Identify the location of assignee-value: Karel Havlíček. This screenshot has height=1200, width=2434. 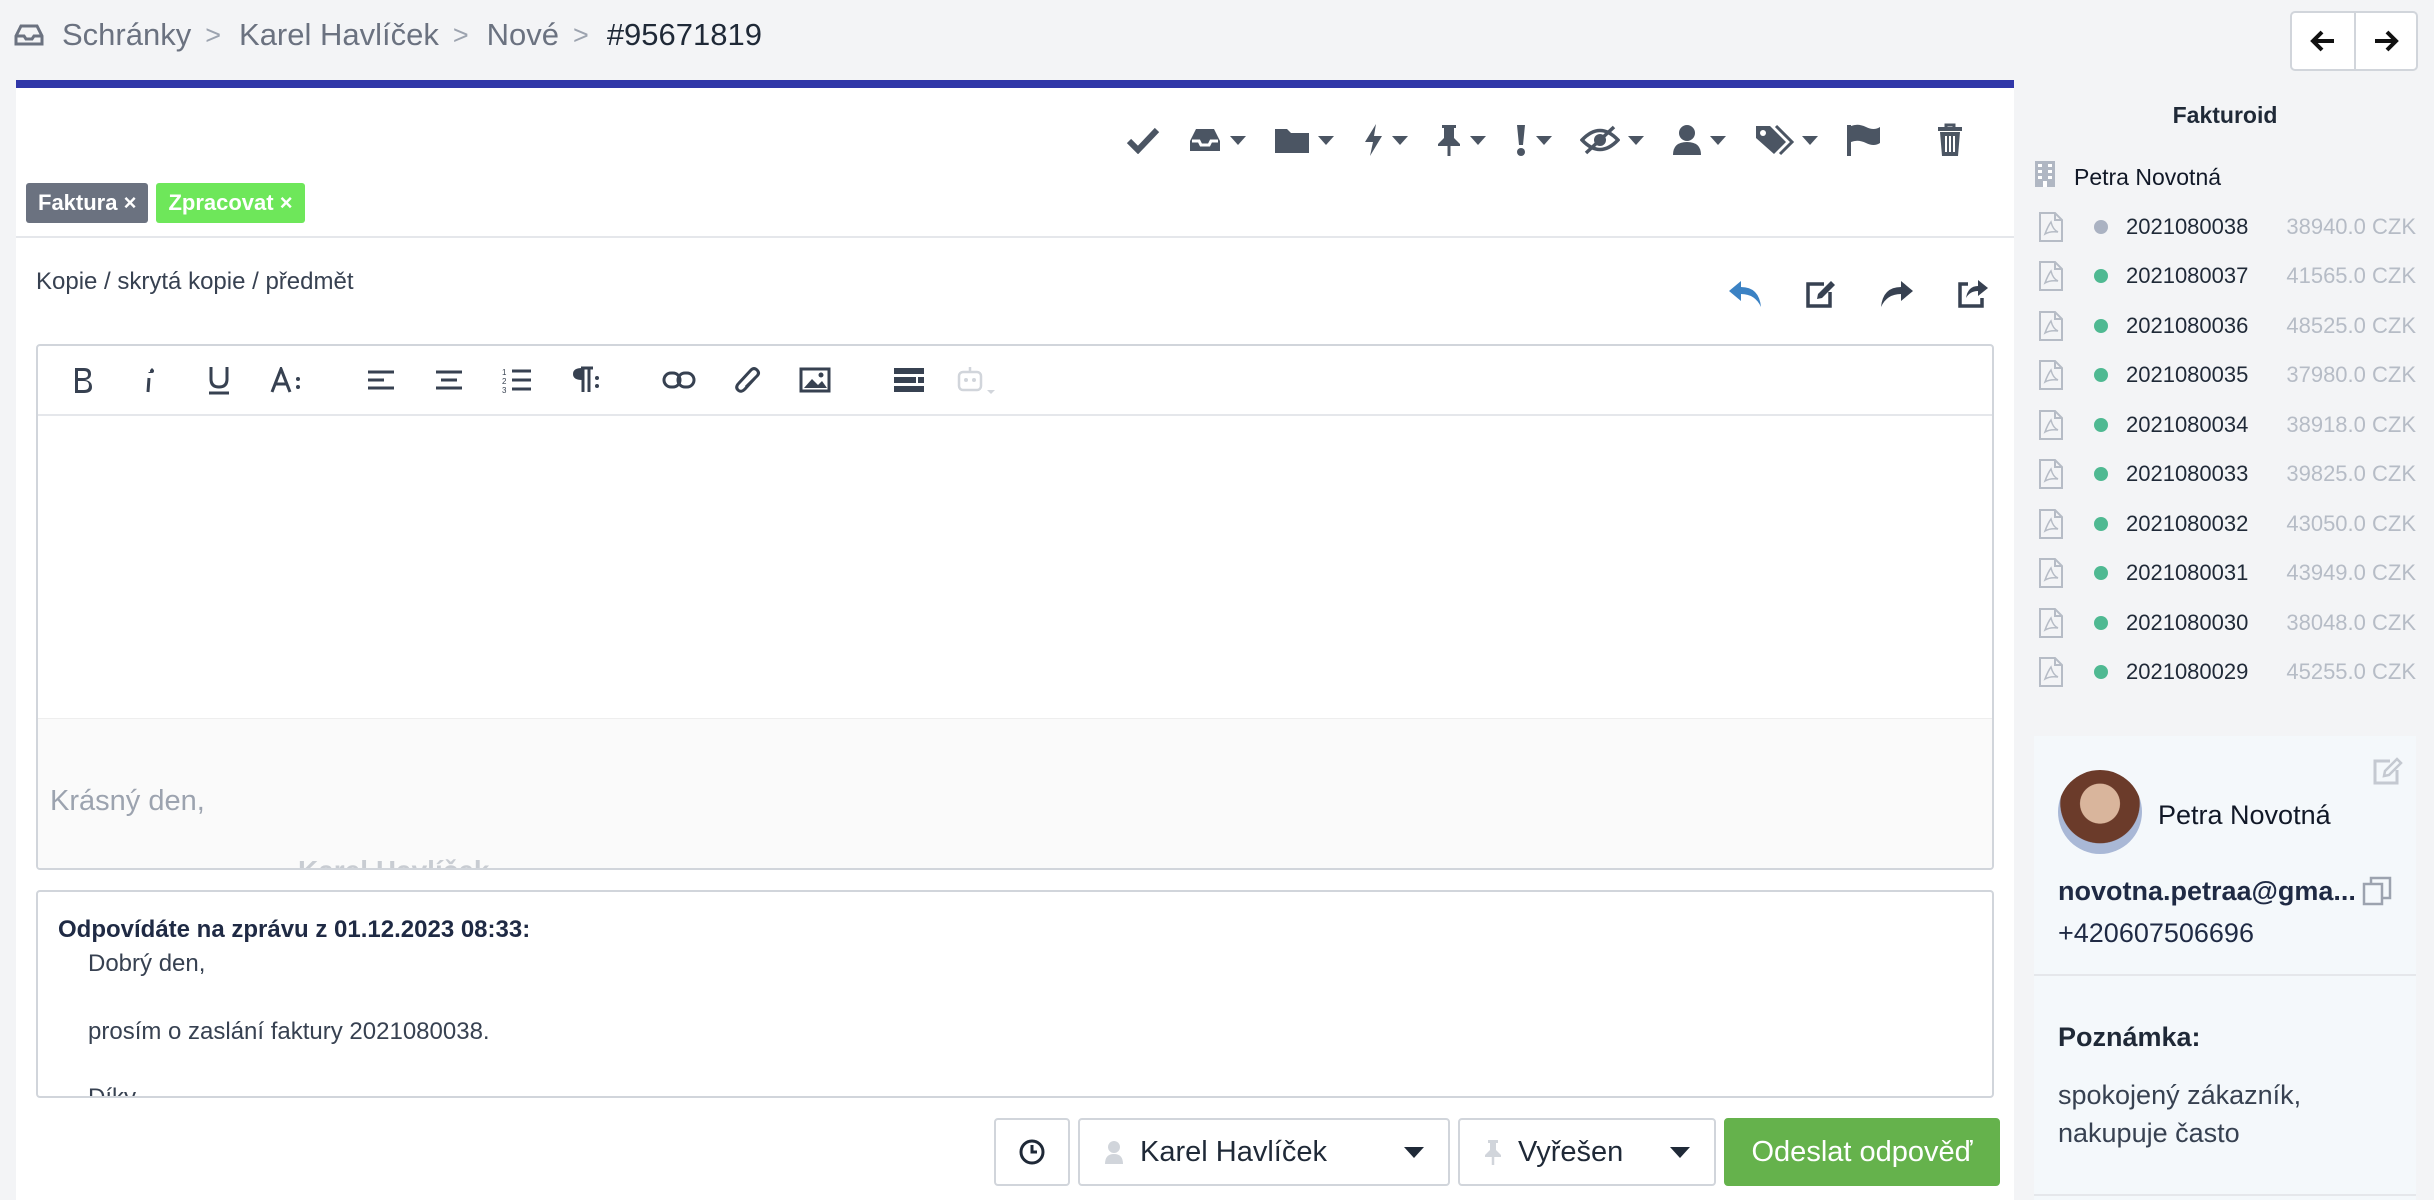
(1233, 1151).